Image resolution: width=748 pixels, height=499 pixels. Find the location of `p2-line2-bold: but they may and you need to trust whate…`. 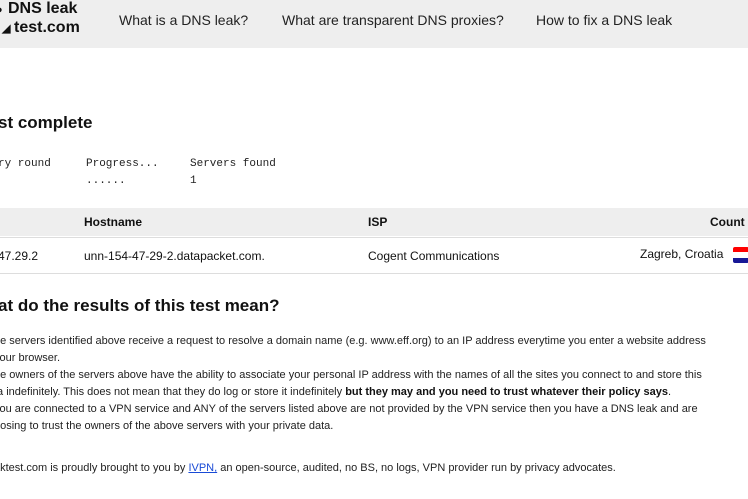

p2-line2-bold: but they may and you need to trust whate… is located at coordinates (506, 392).